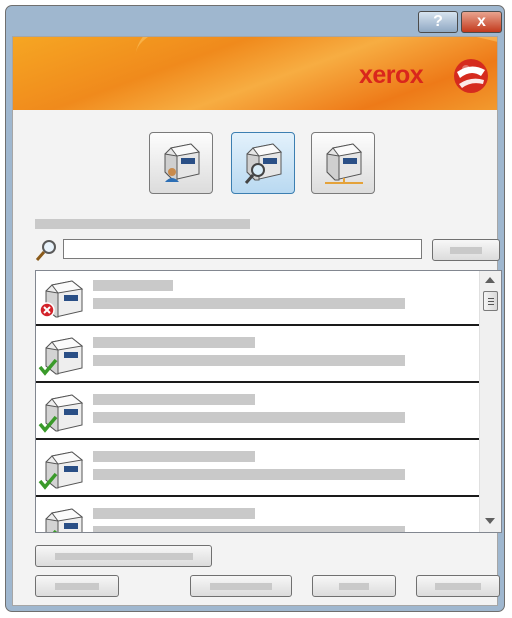 The width and height of the screenshot is (512, 618). I want to click on window-title, so click(87, 27).